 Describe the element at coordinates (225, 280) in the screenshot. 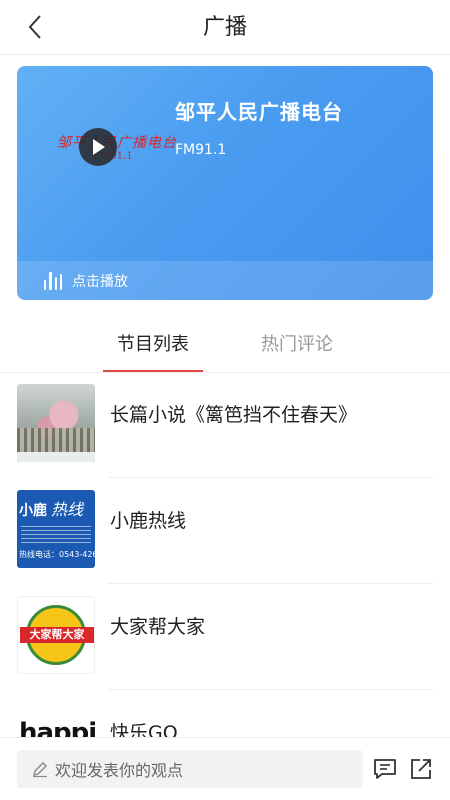

I see `play-bar: 点击播放` at that location.